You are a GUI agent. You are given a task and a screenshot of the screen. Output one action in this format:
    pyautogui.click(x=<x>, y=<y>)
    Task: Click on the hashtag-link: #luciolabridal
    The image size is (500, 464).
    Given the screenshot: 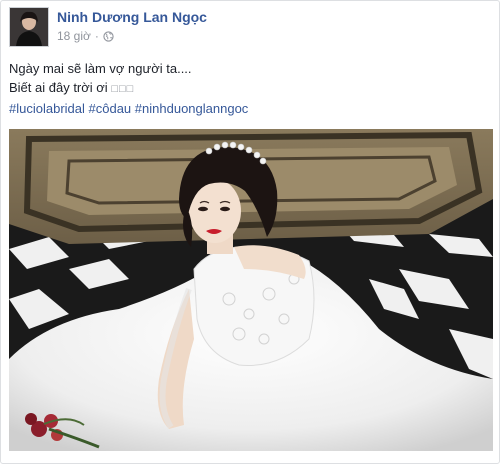 What is the action you would take?
    pyautogui.click(x=47, y=108)
    